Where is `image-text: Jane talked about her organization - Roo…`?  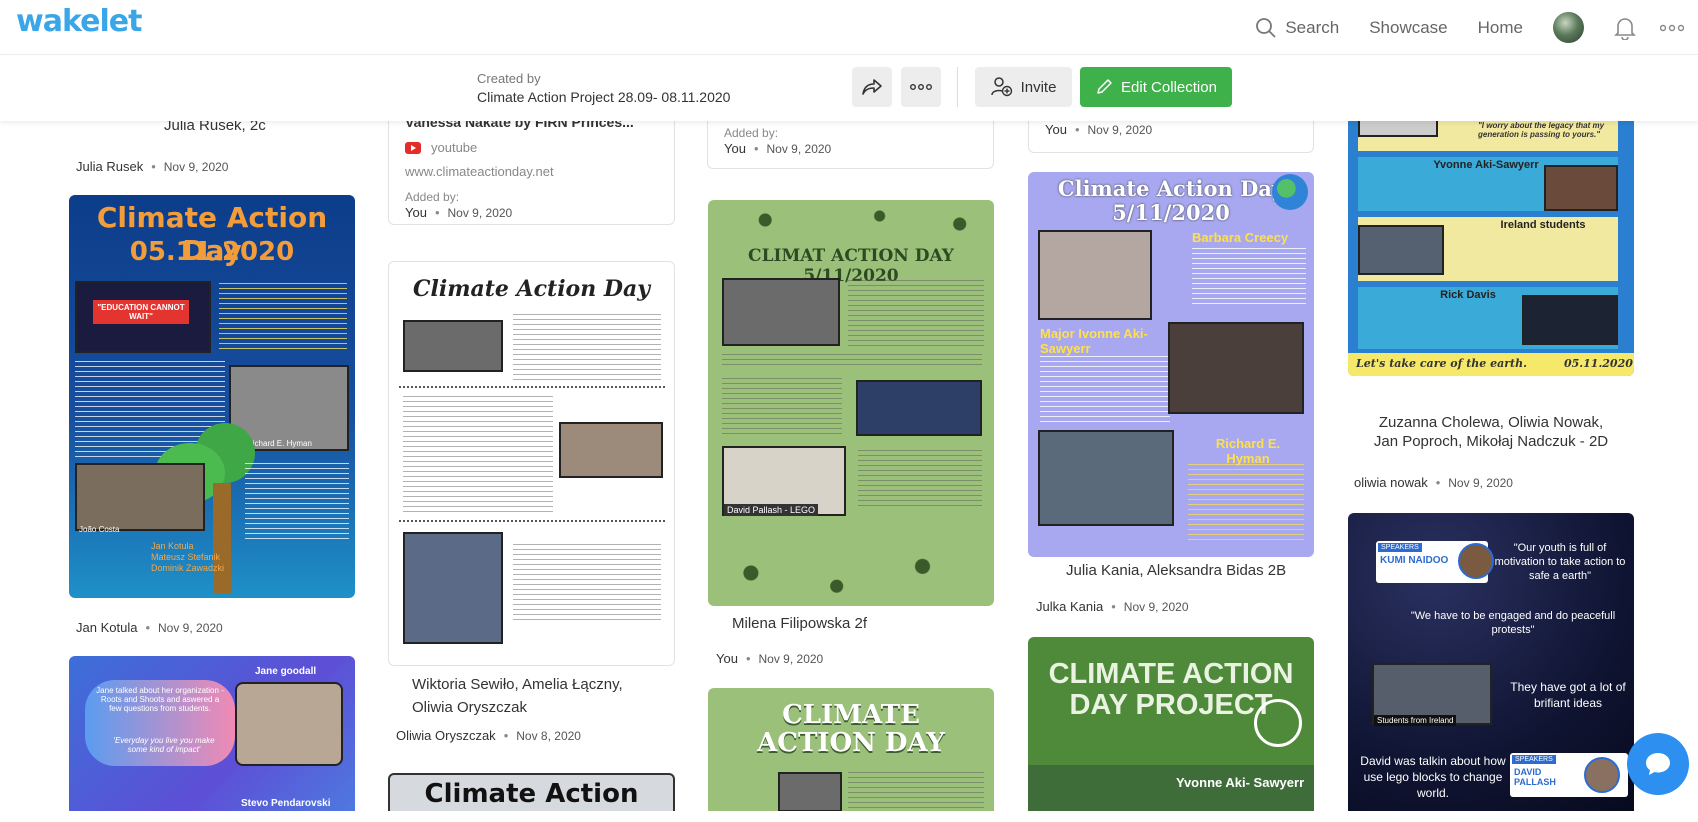 image-text: Jane talked about her organization - Roo… is located at coordinates (160, 699).